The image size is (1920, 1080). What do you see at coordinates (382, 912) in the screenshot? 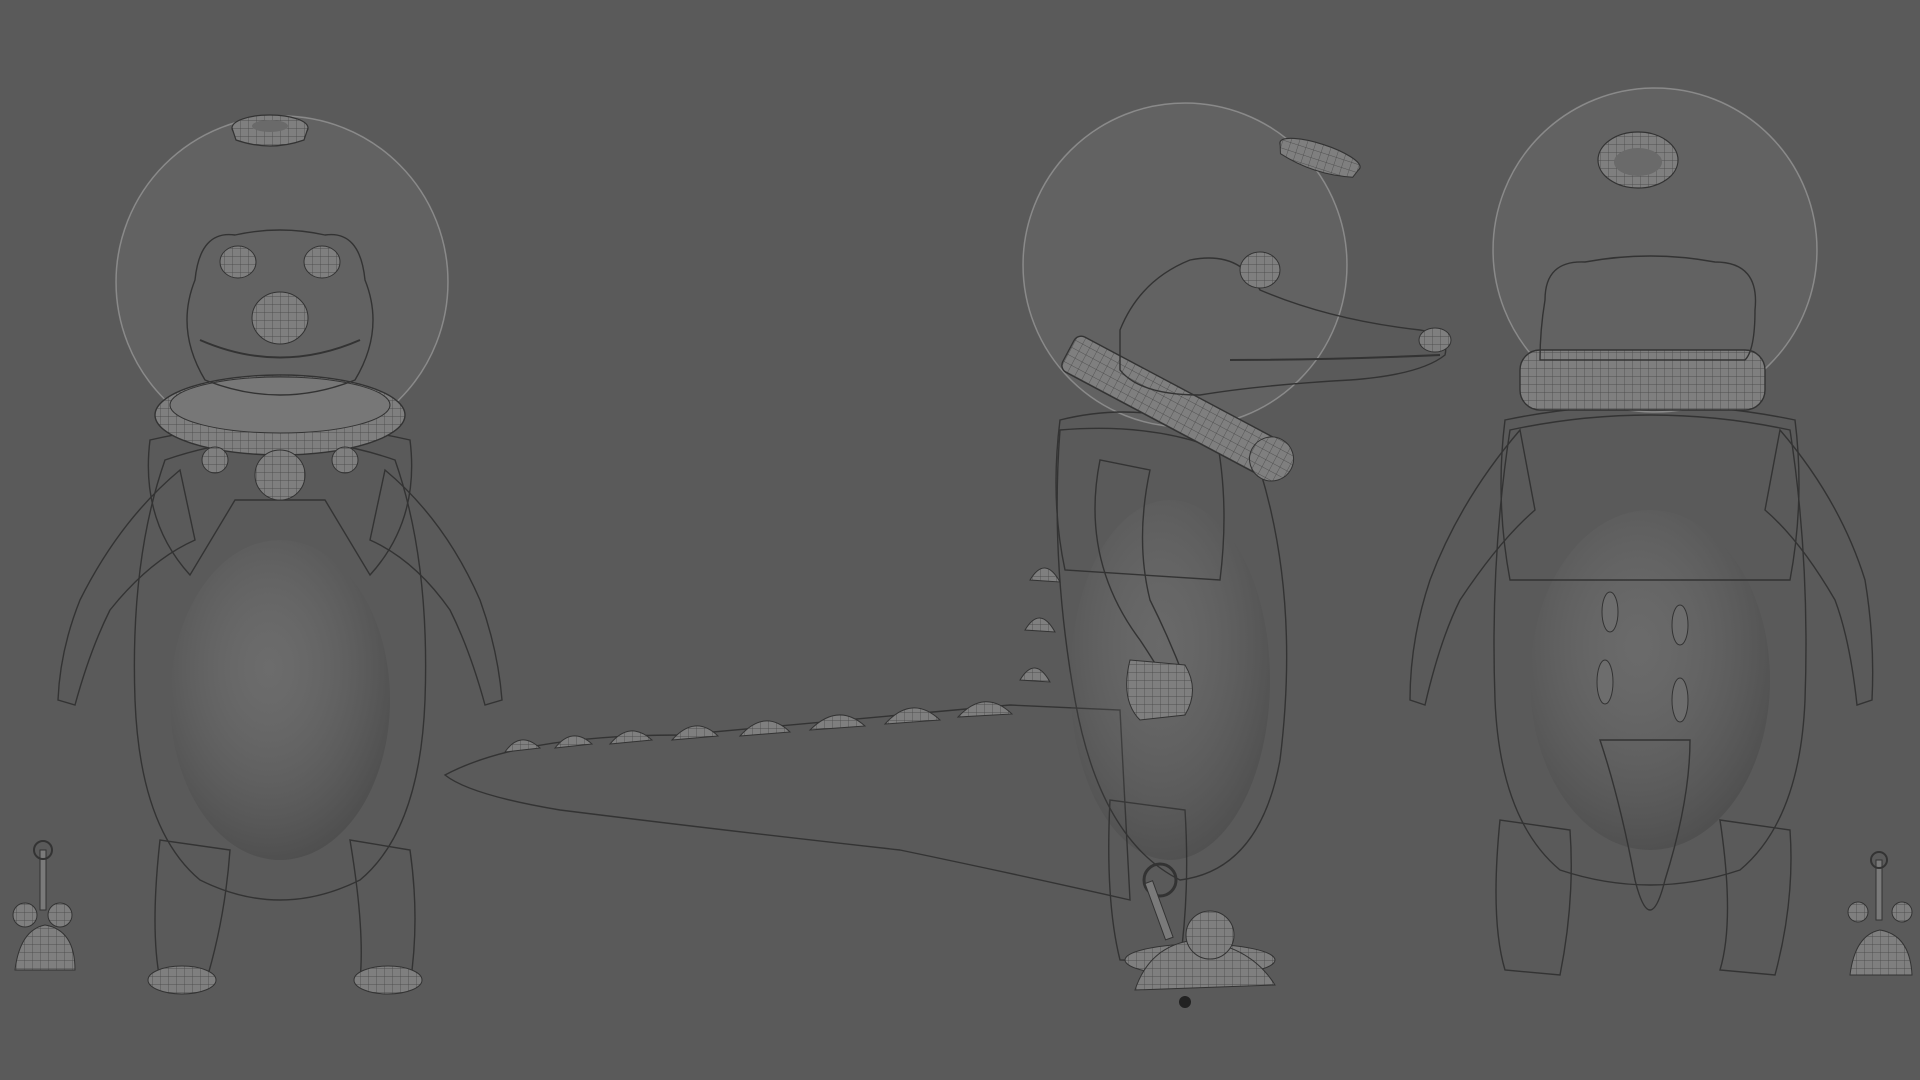
I see `front-right-leg` at bounding box center [382, 912].